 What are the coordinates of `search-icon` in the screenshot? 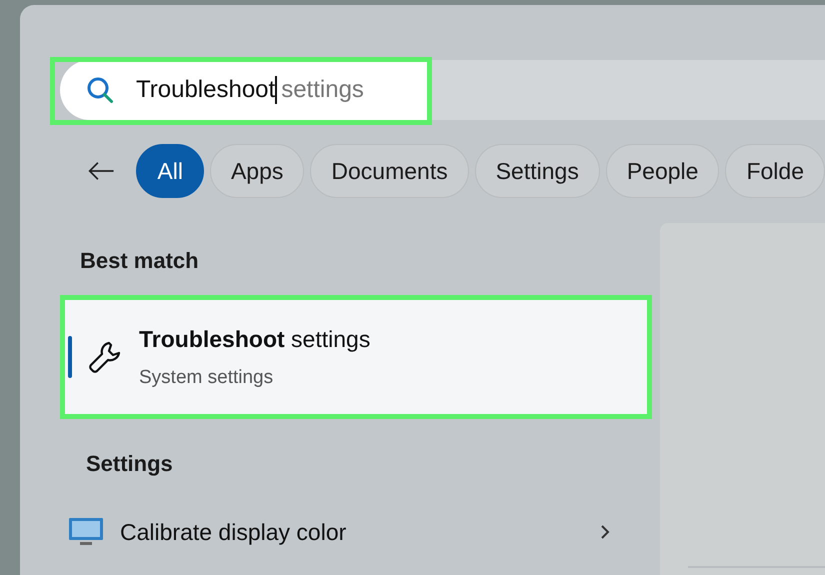 It's located at (100, 90).